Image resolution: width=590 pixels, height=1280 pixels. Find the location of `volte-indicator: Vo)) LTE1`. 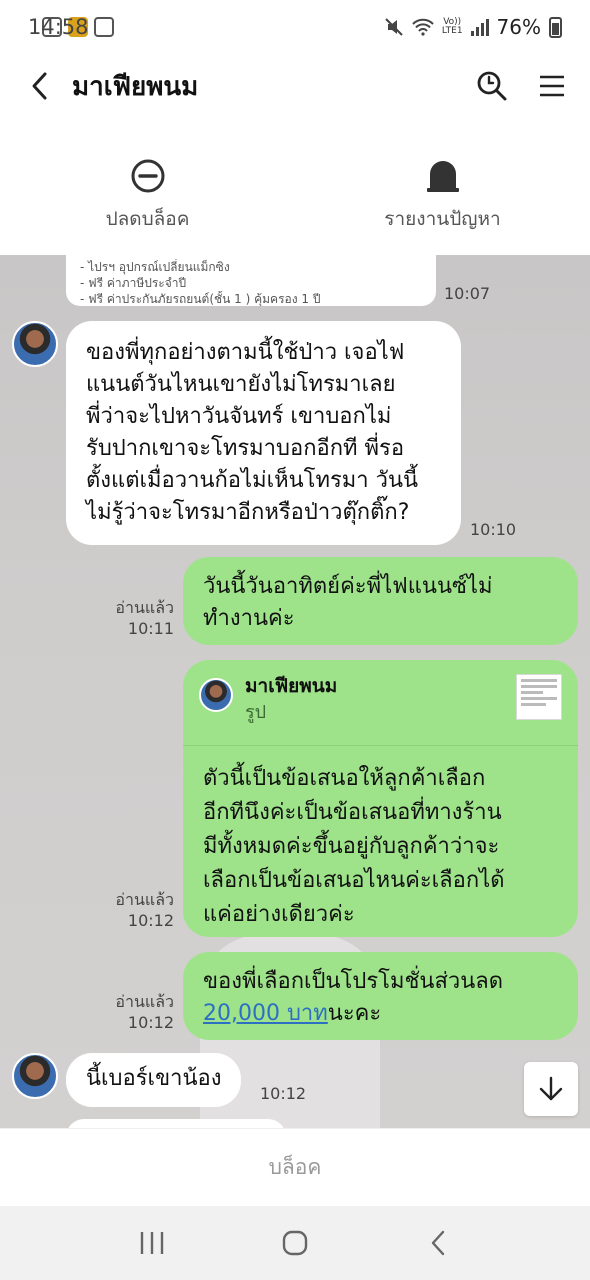

volte-indicator: Vo)) LTE1 is located at coordinates (452, 26).